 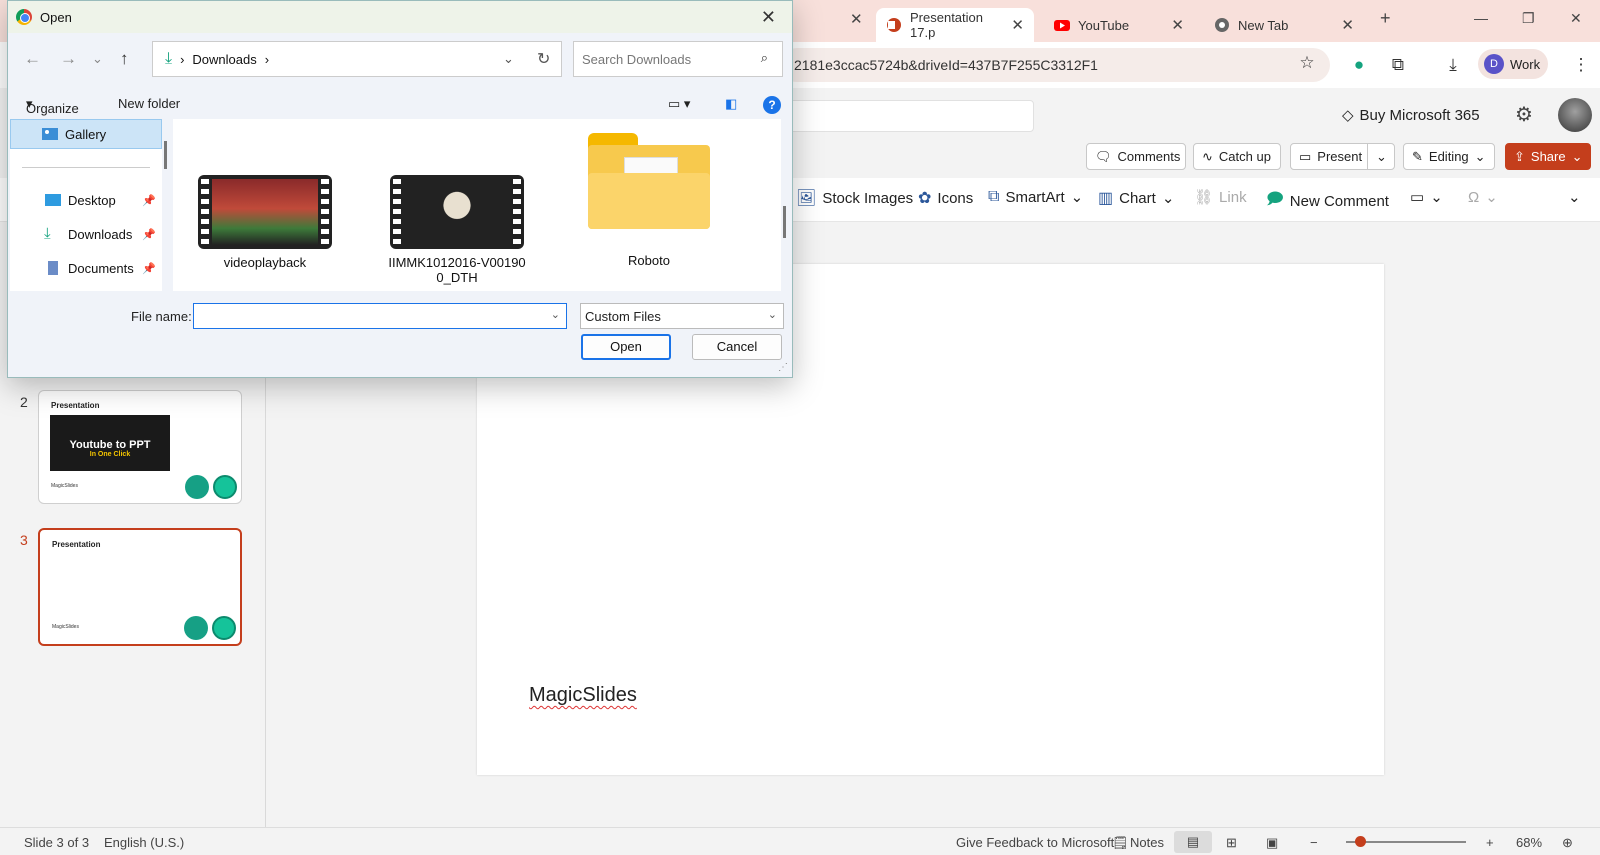 What do you see at coordinates (1398, 65) in the screenshot?
I see `extensions-icon: ⧉` at bounding box center [1398, 65].